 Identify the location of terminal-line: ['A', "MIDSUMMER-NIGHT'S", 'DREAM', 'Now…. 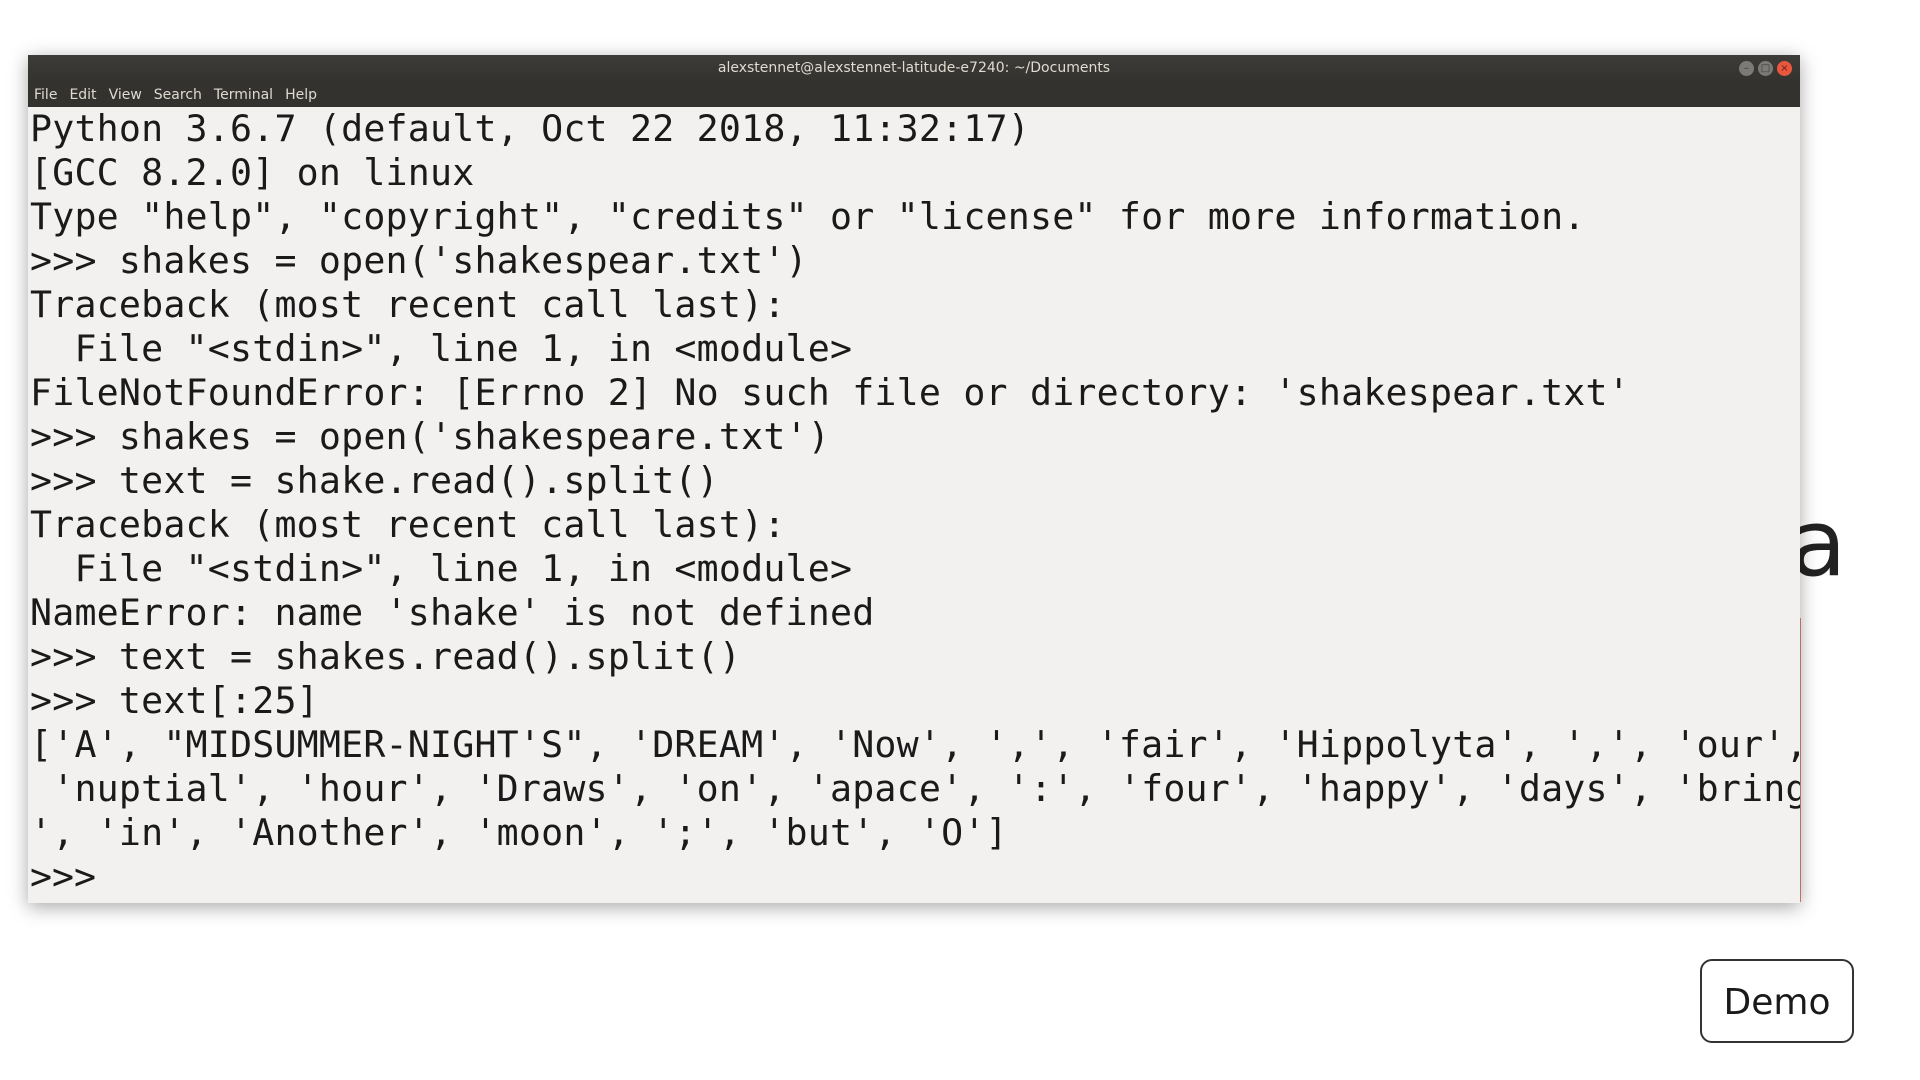
(915, 744).